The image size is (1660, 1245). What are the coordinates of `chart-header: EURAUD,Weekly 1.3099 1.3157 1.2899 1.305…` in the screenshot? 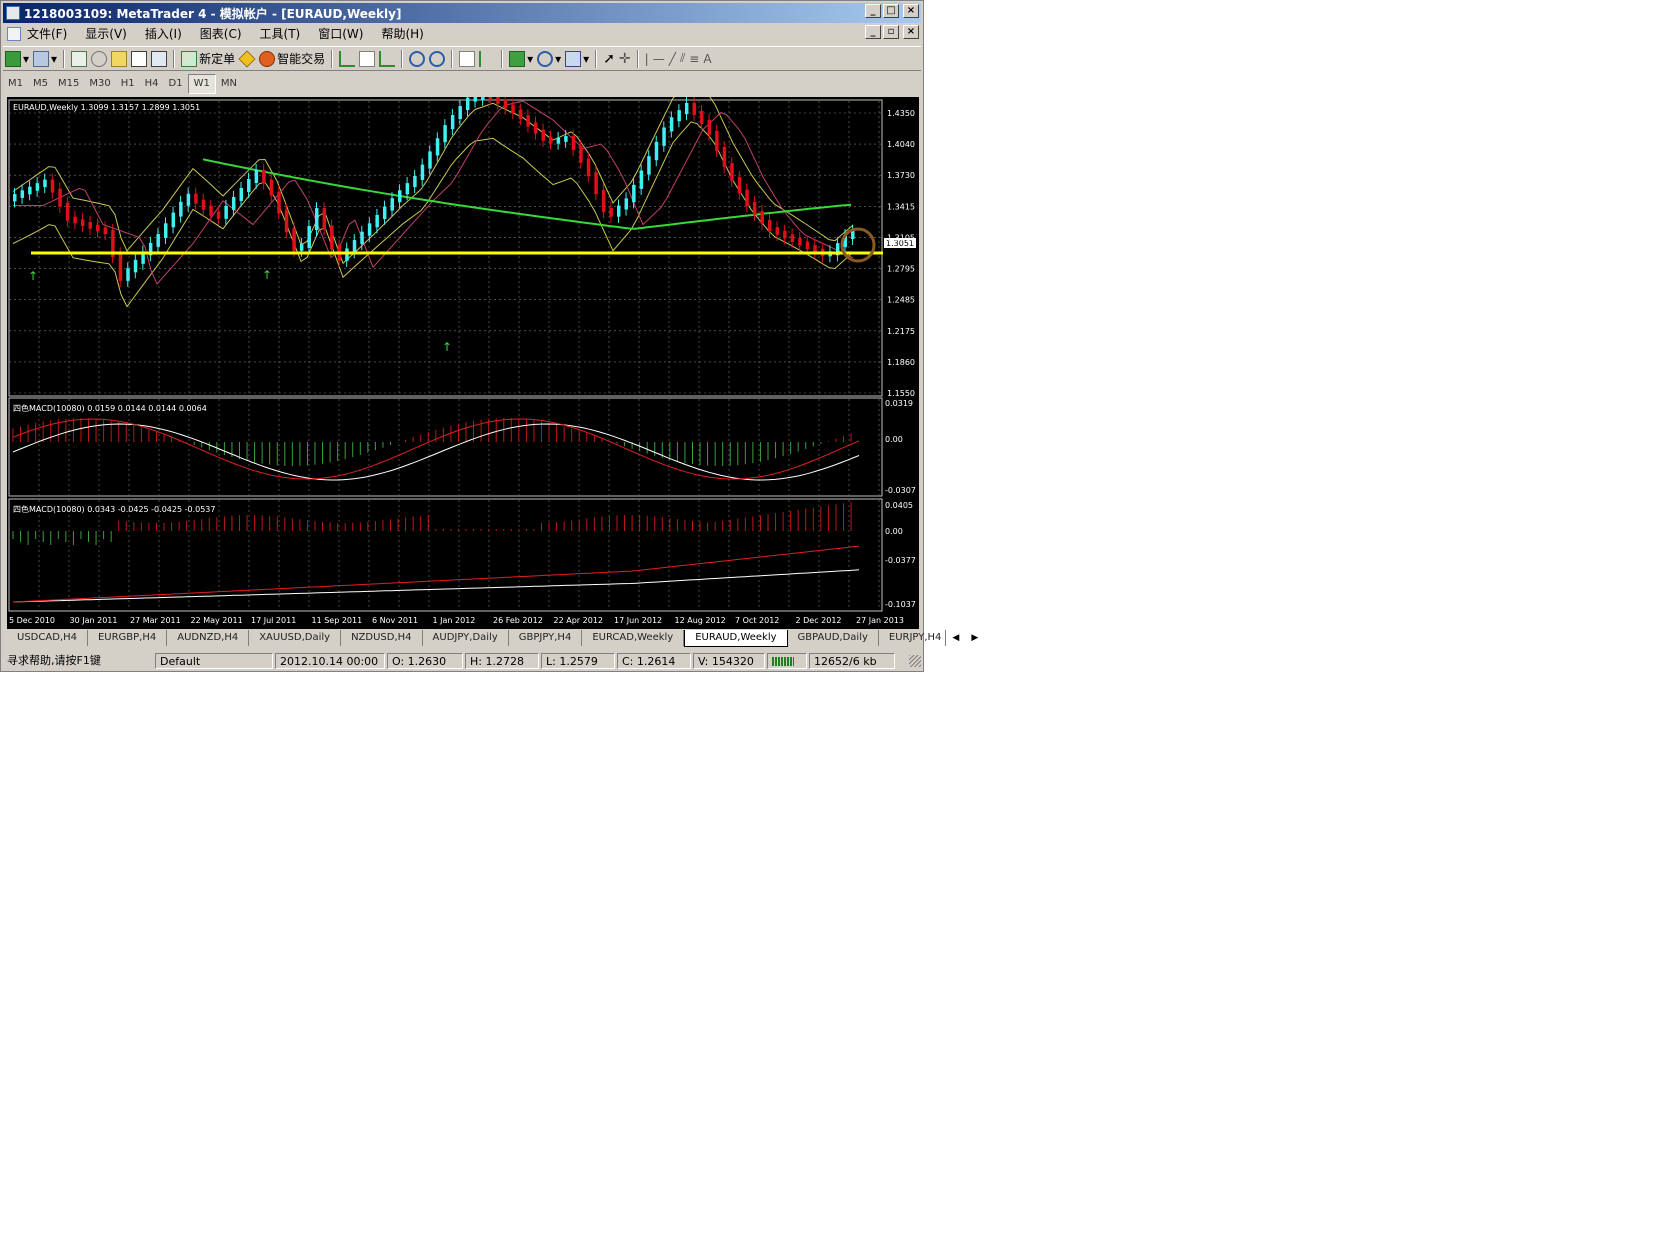 It's located at (106, 107).